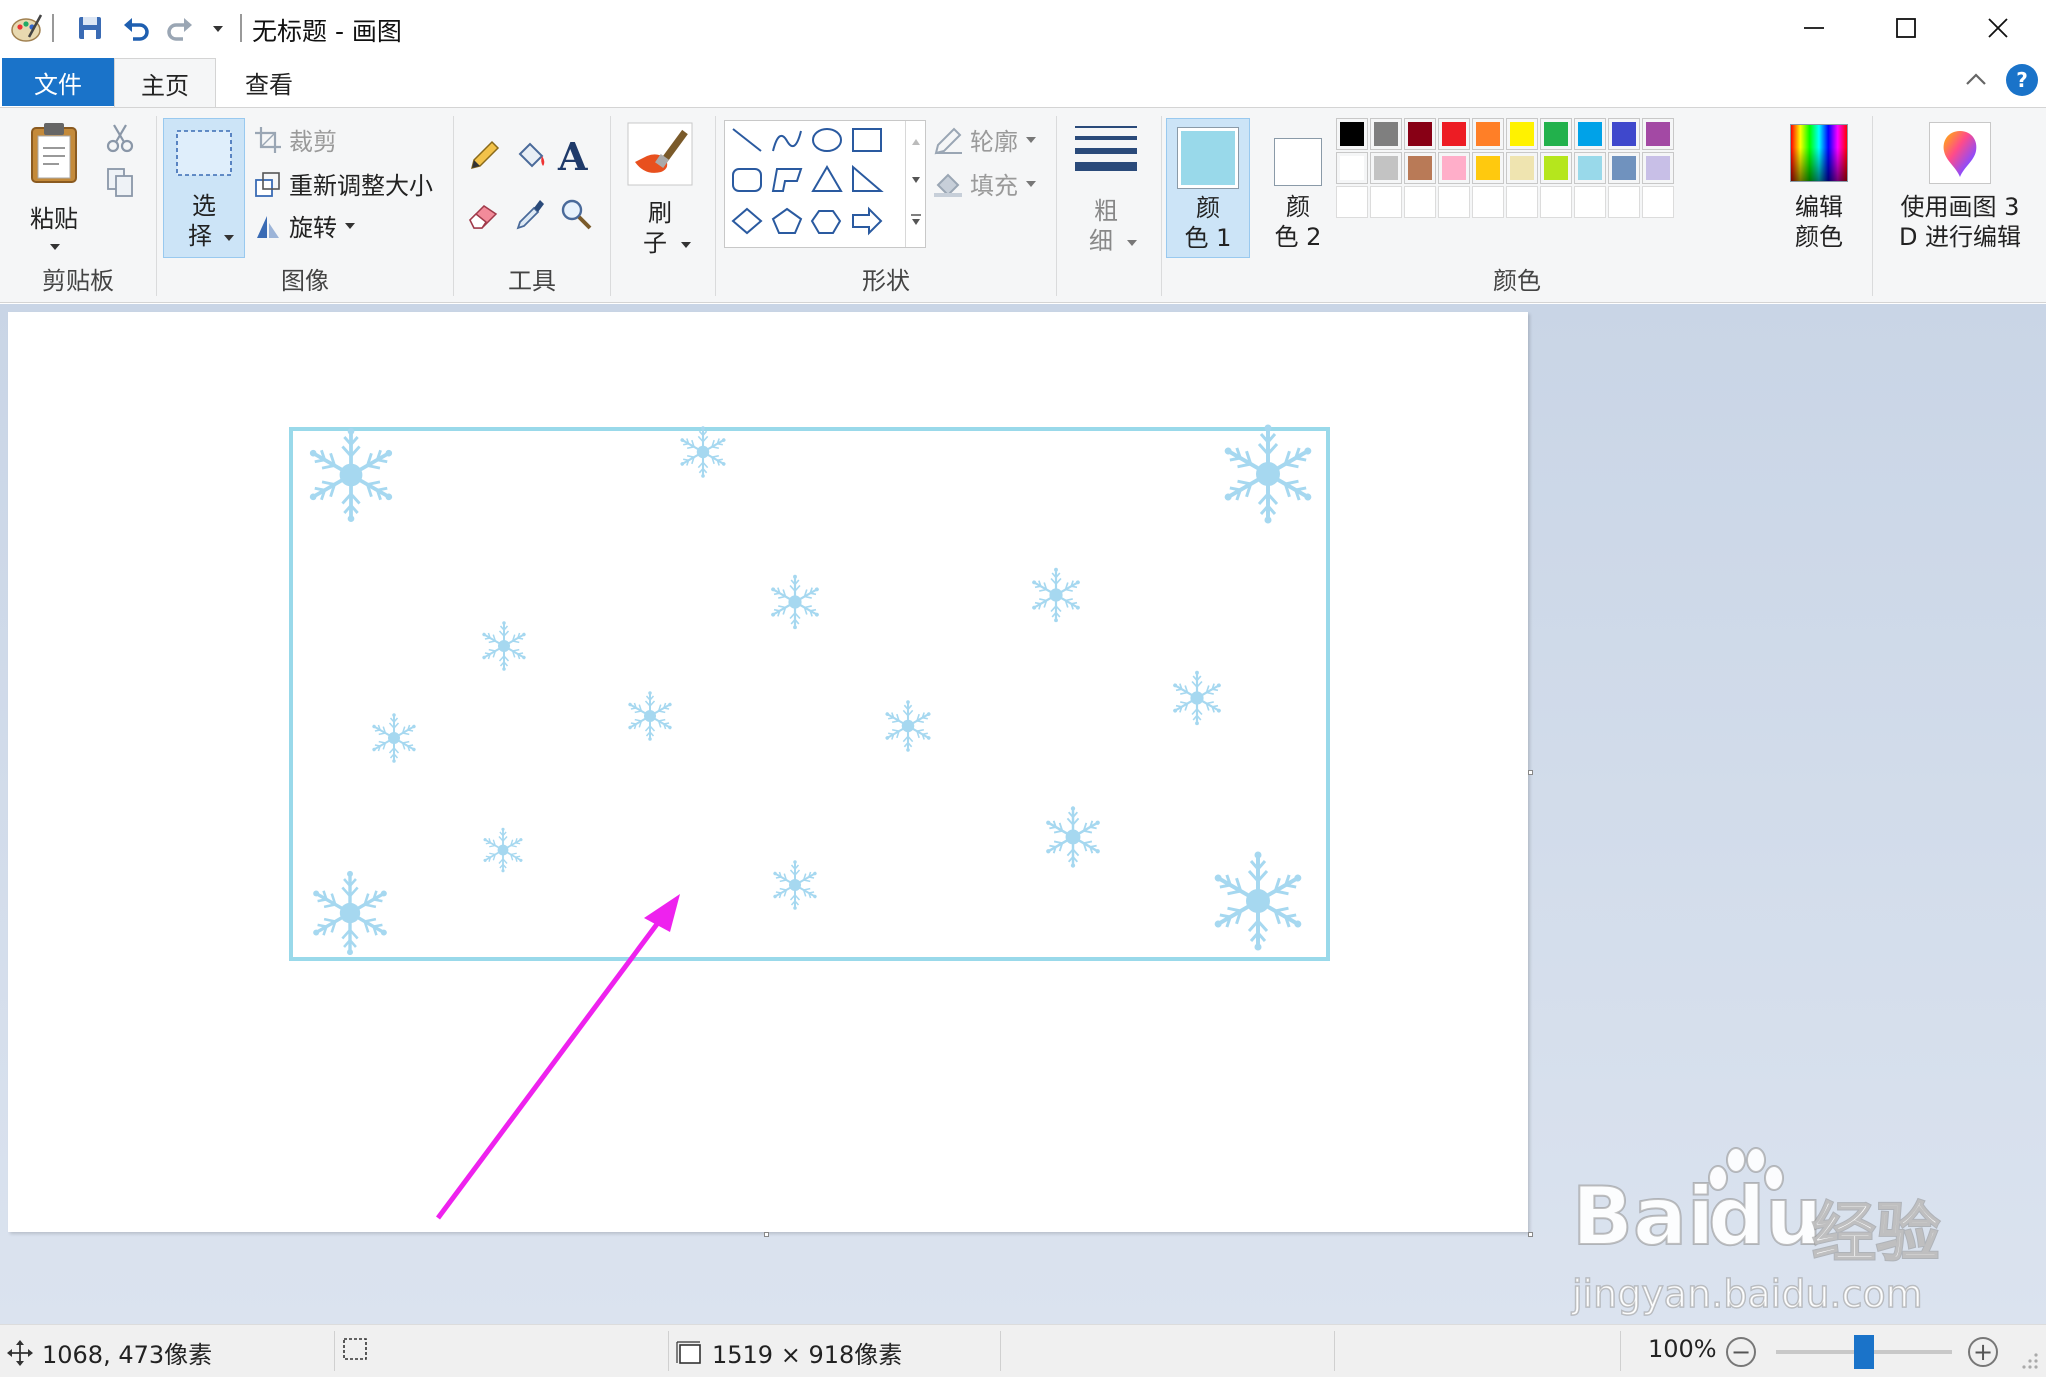  I want to click on color1-button: 颜 色 1, so click(1208, 188).